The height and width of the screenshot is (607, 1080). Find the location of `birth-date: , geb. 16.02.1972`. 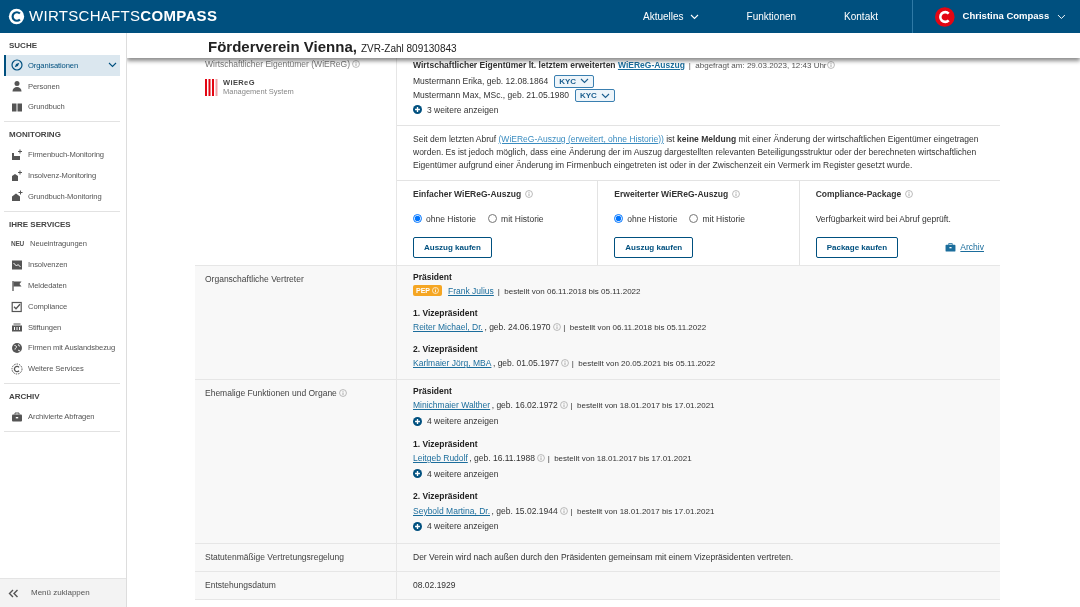

birth-date: , geb. 16.02.1972 is located at coordinates (524, 405).